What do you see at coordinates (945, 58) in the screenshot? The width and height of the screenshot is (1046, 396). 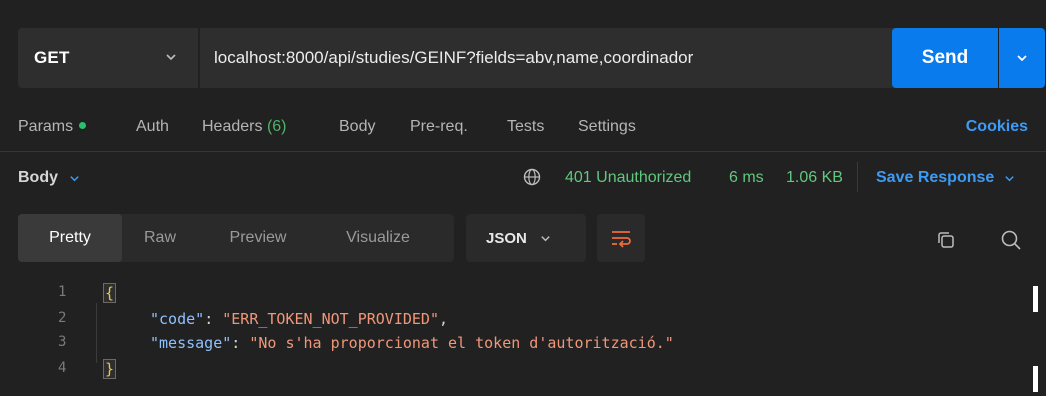 I see `send-button: Send` at bounding box center [945, 58].